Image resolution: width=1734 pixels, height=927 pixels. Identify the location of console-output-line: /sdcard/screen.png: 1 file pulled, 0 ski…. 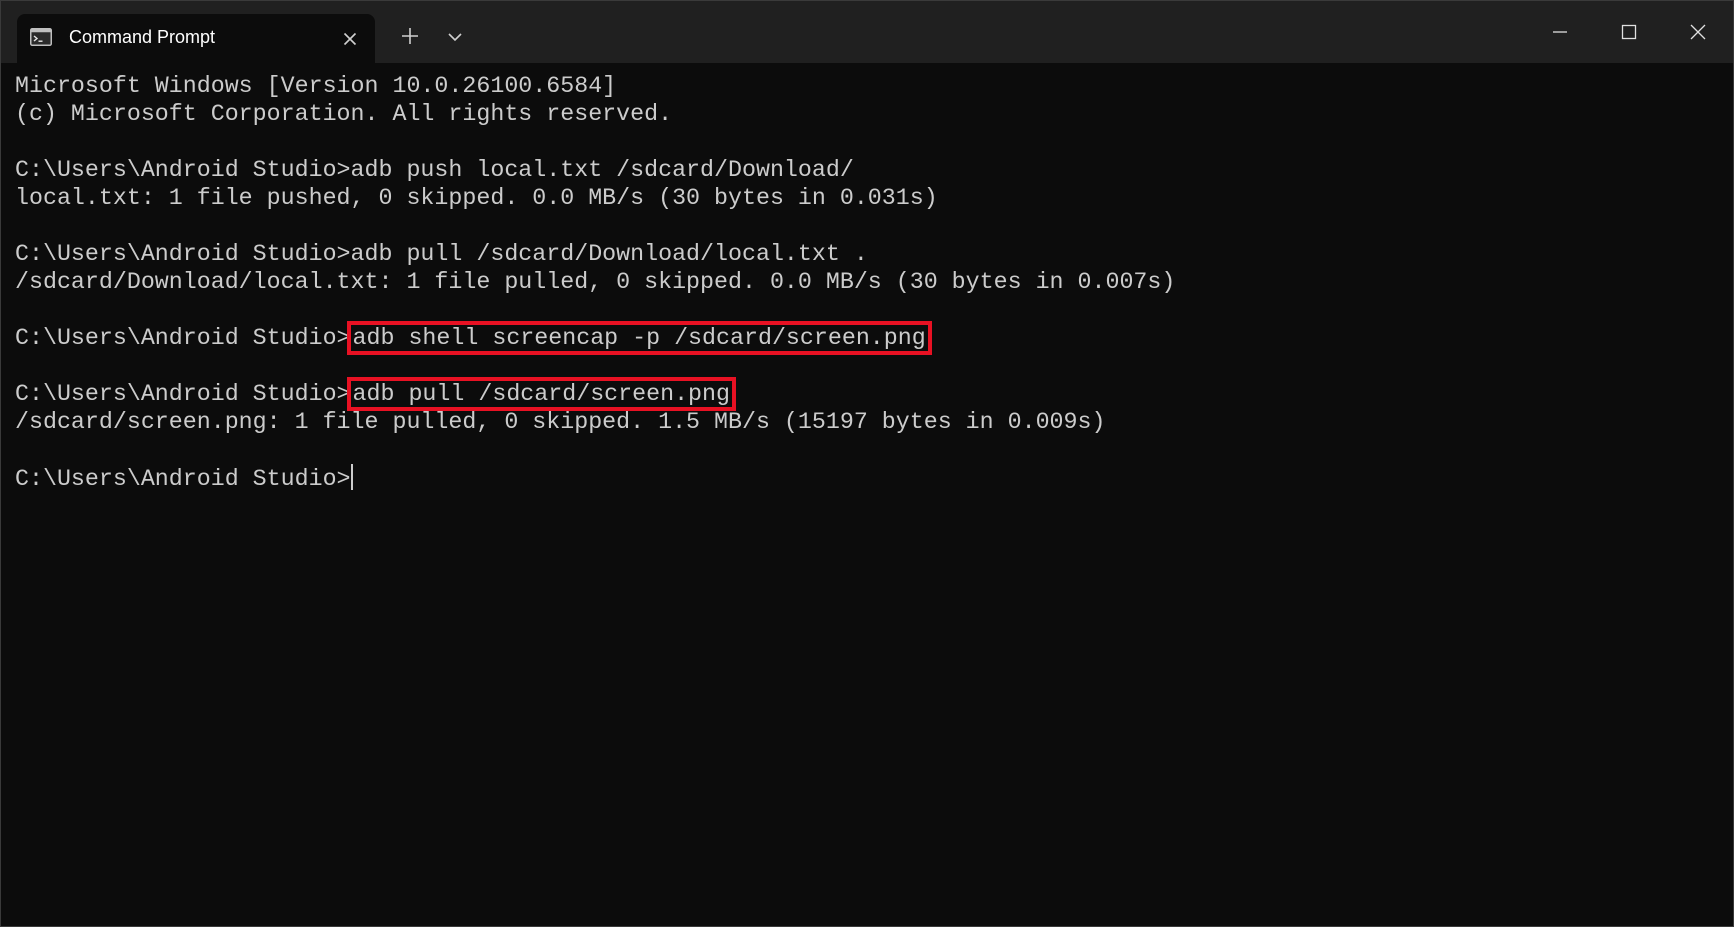
(560, 422).